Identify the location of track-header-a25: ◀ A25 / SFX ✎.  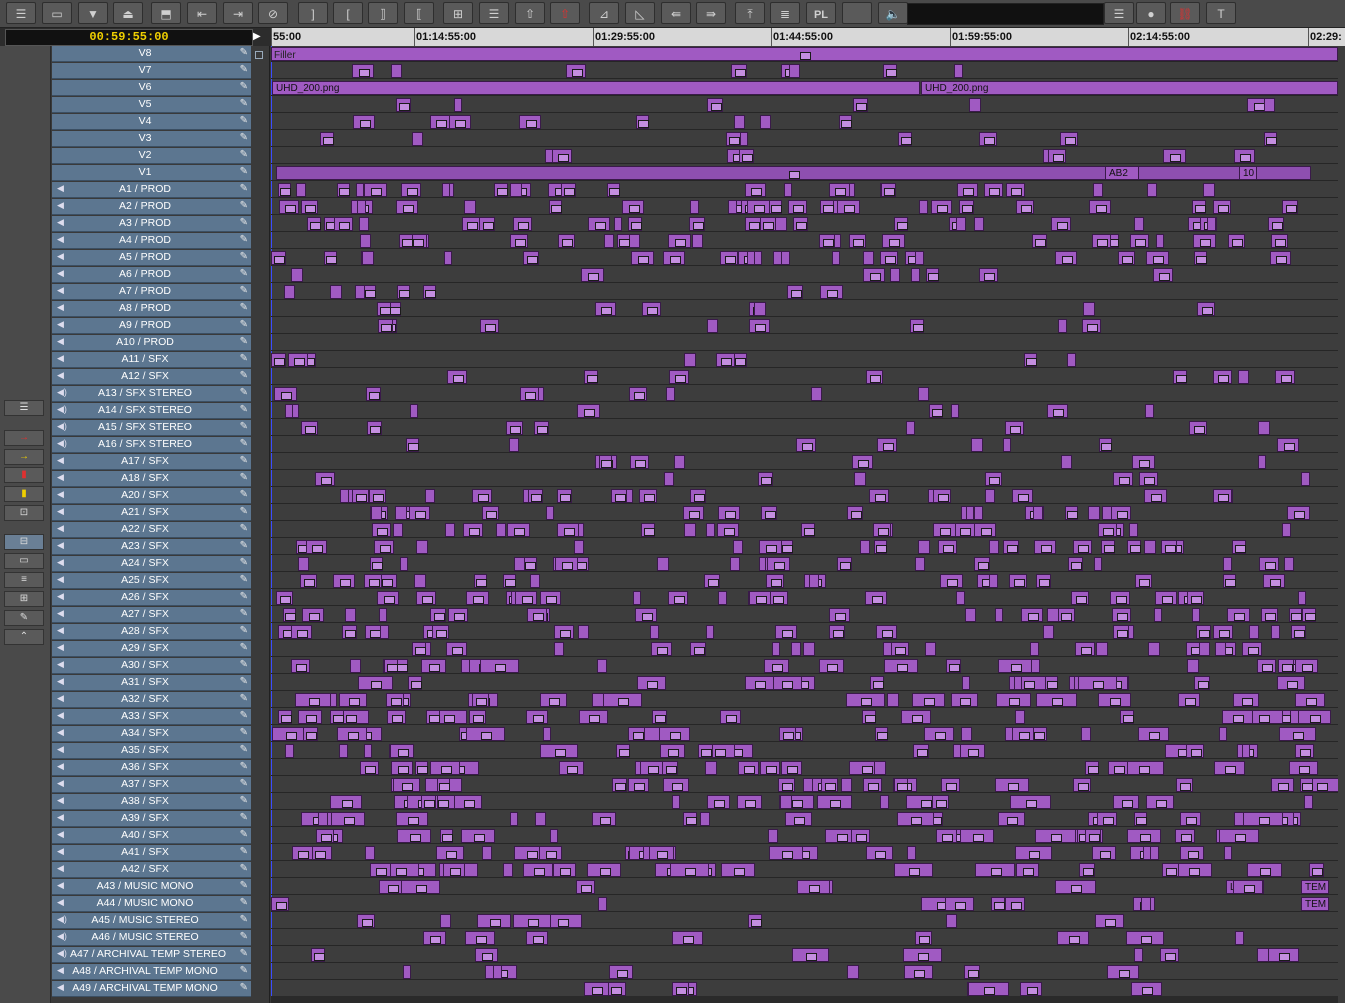
(151, 581).